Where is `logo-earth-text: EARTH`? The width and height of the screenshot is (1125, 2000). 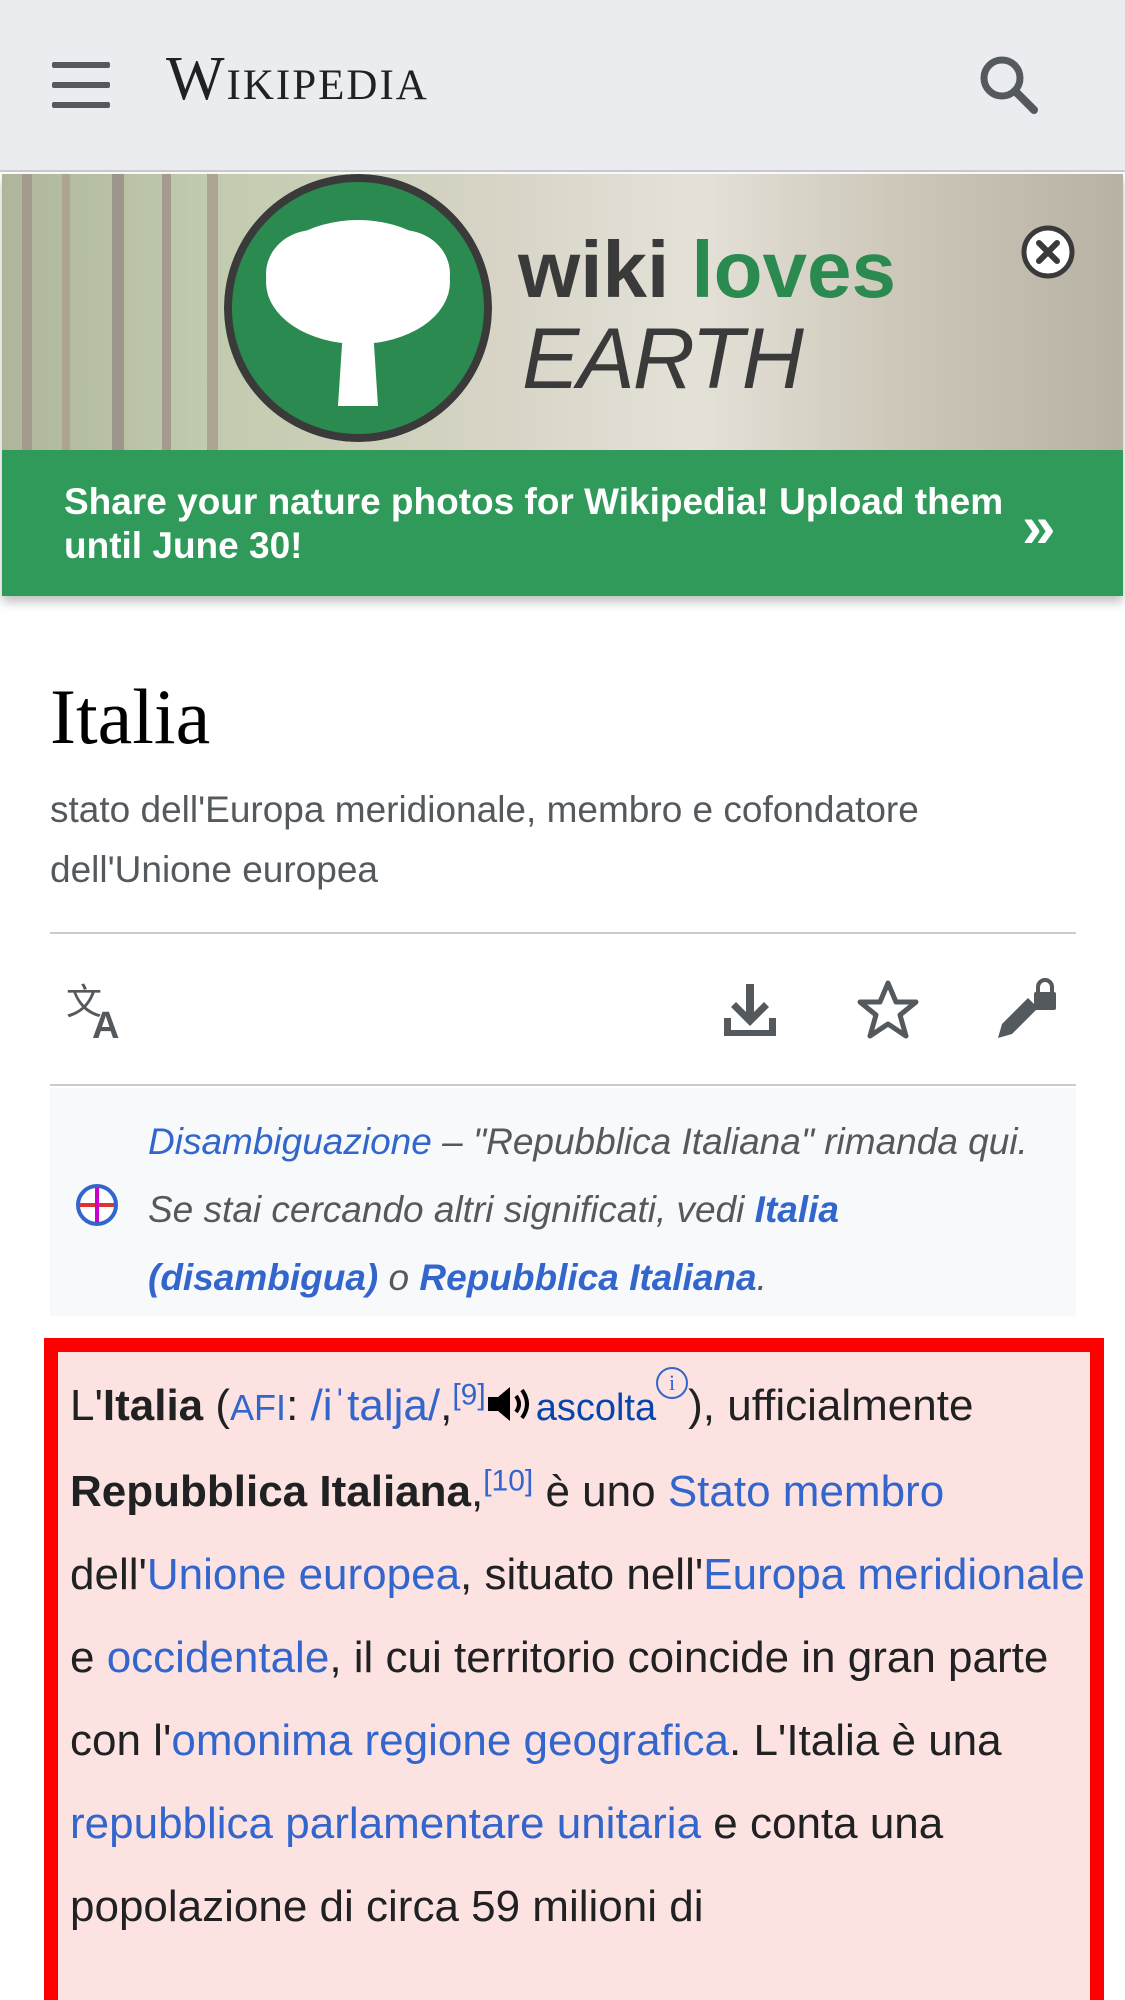 logo-earth-text: EARTH is located at coordinates (663, 359).